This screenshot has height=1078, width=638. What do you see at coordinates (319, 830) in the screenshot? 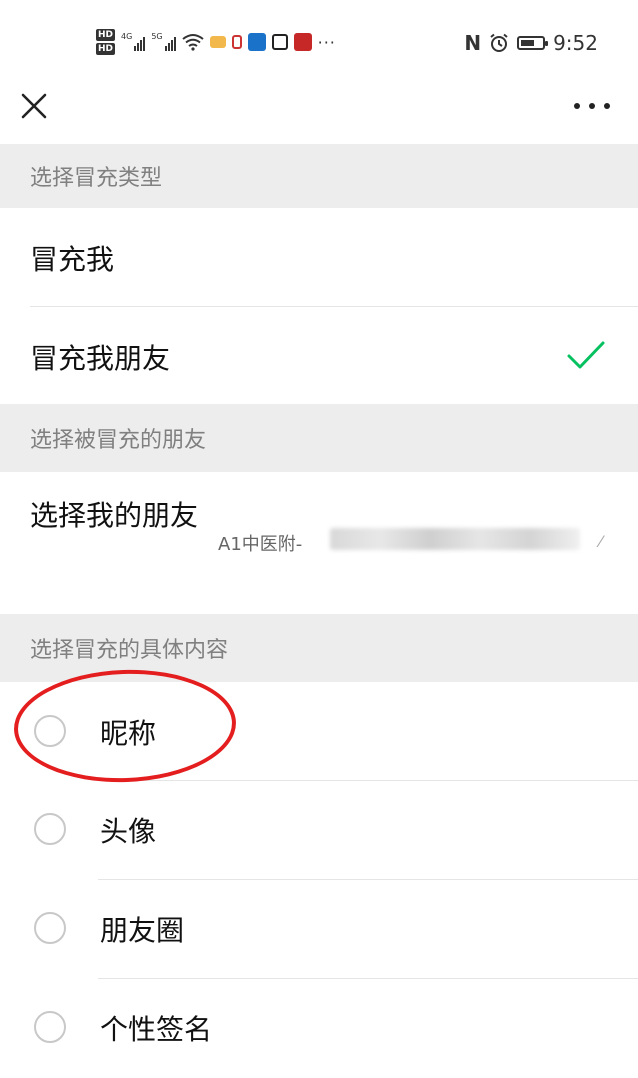
I see `option-avatar: 头像` at bounding box center [319, 830].